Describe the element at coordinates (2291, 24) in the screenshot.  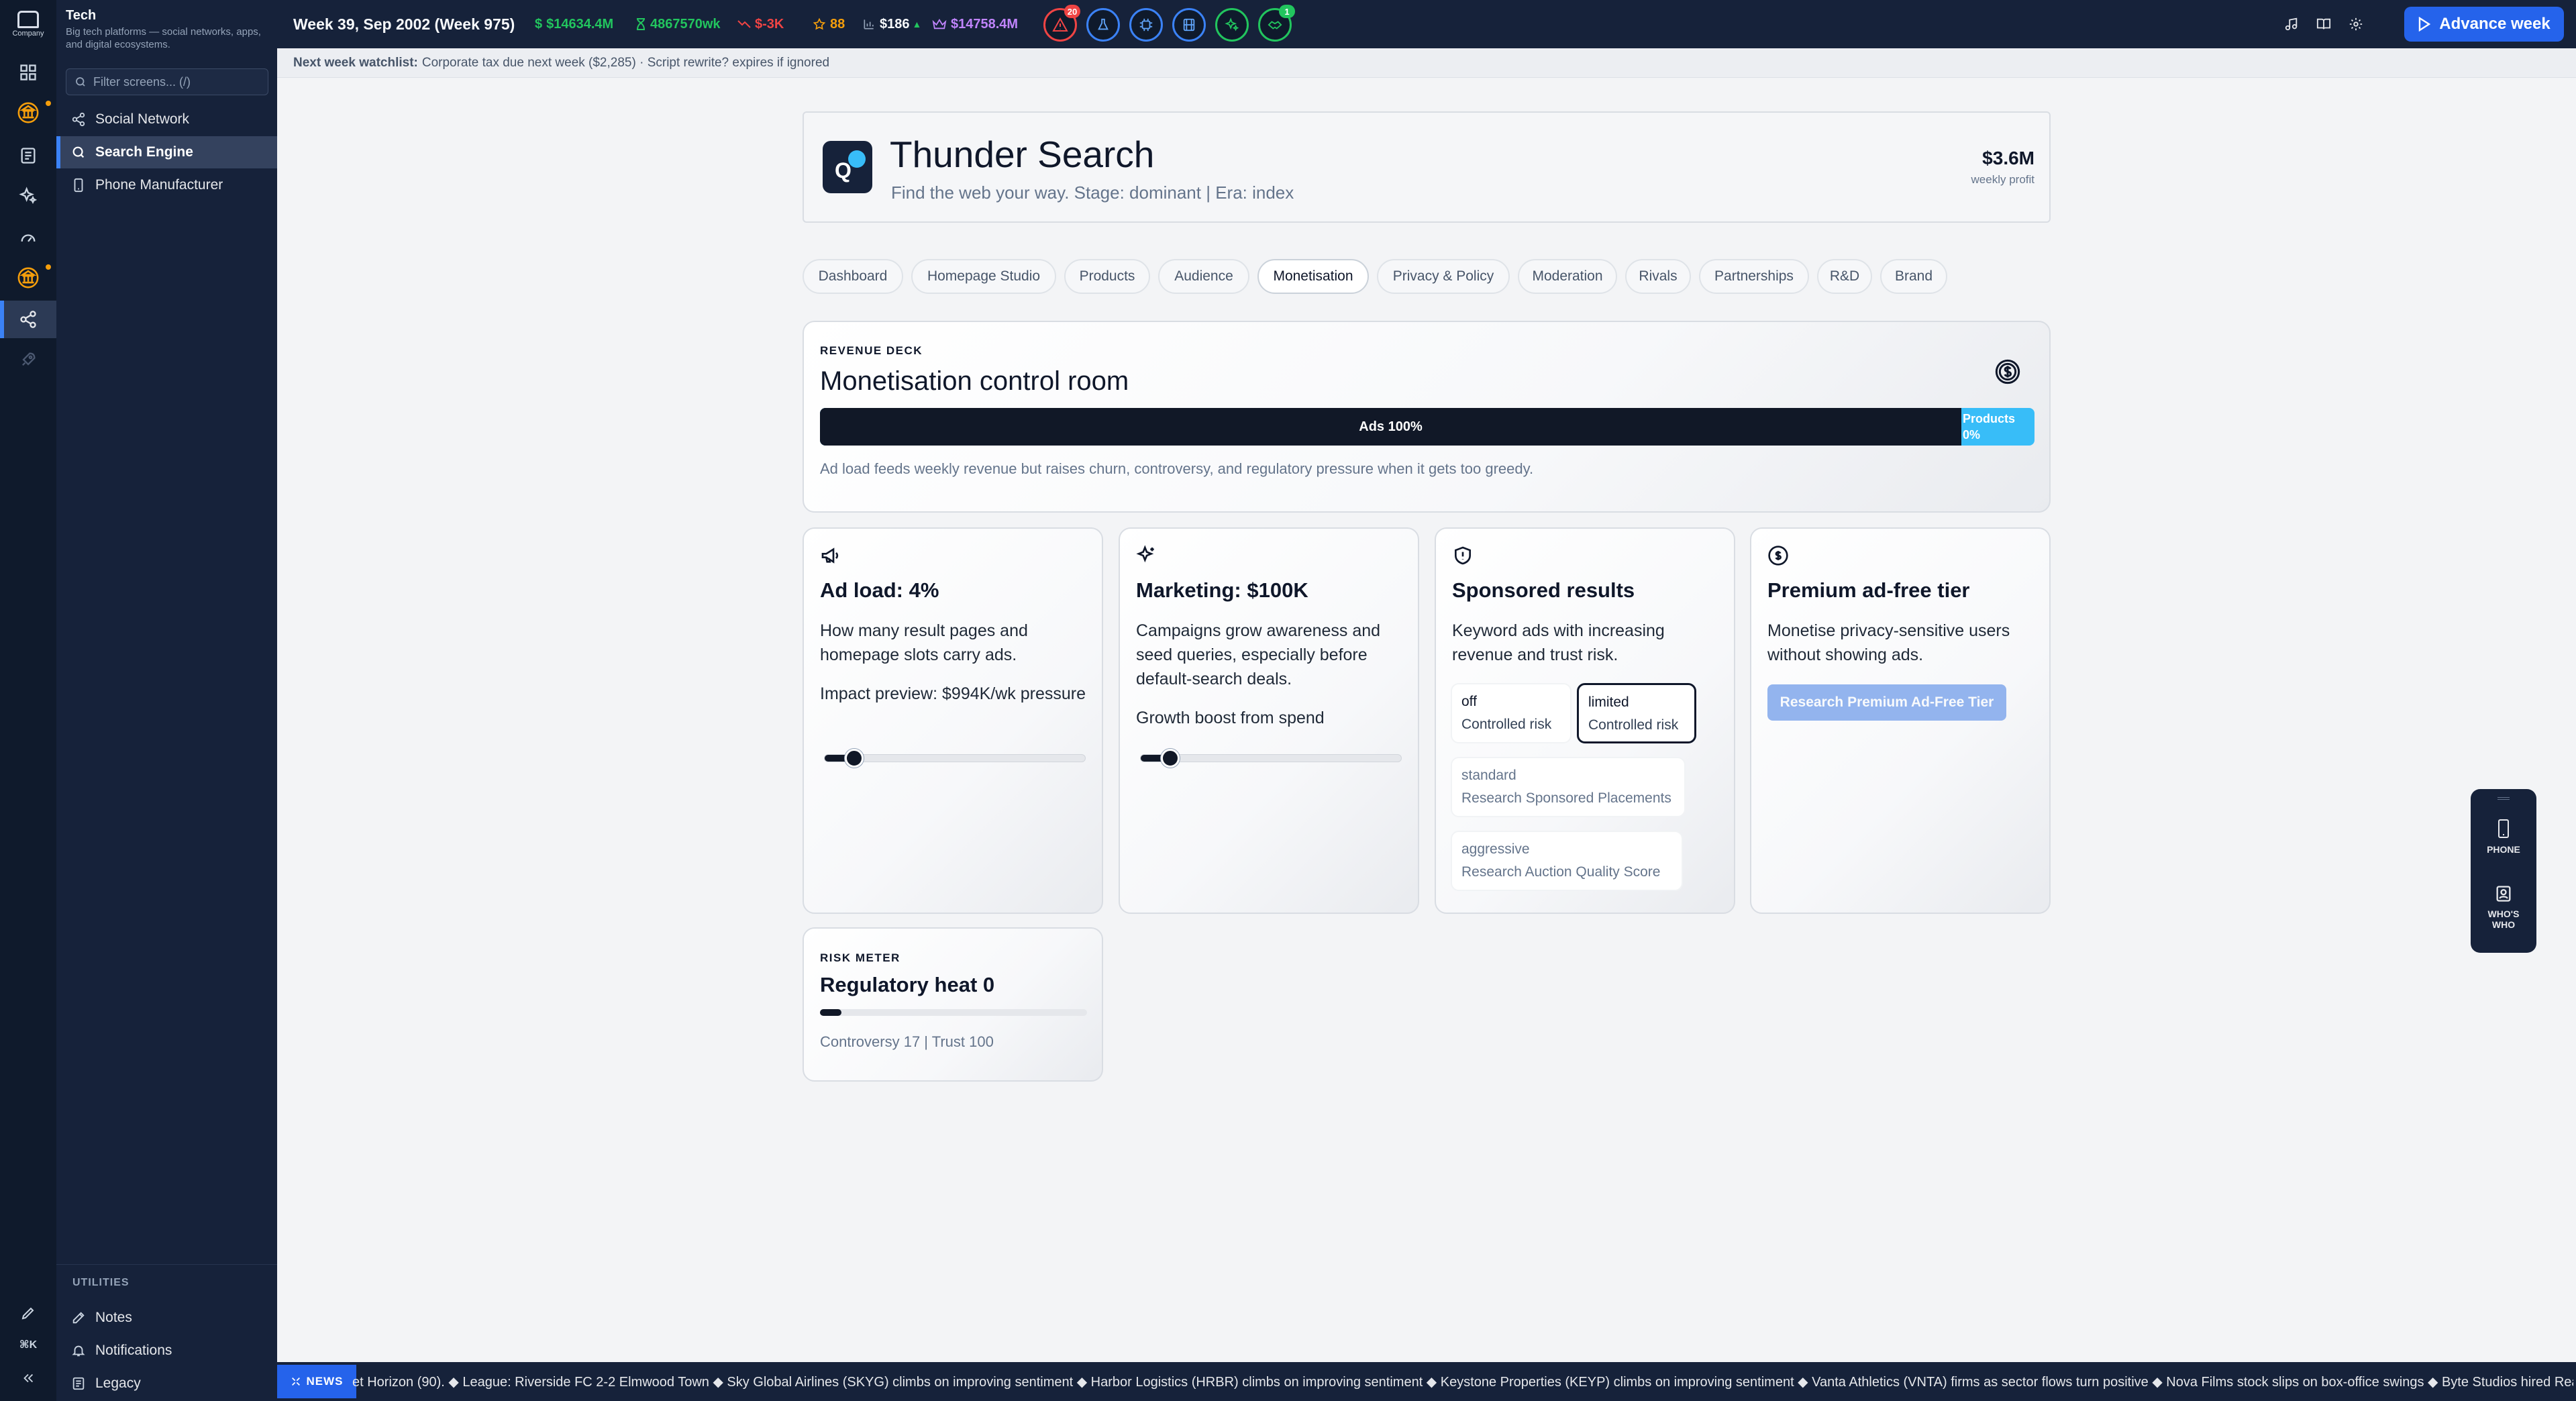
I see `music-icon` at that location.